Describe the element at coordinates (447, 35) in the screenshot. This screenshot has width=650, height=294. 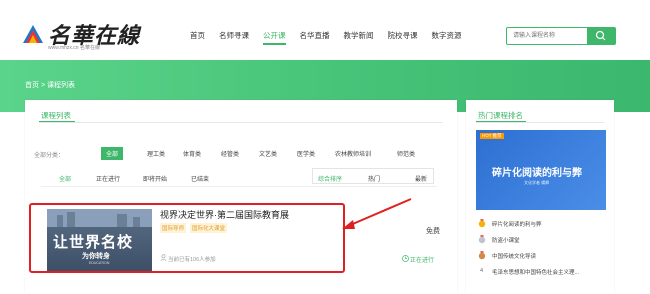
I see `nav-digital-resources: 数字资源` at that location.